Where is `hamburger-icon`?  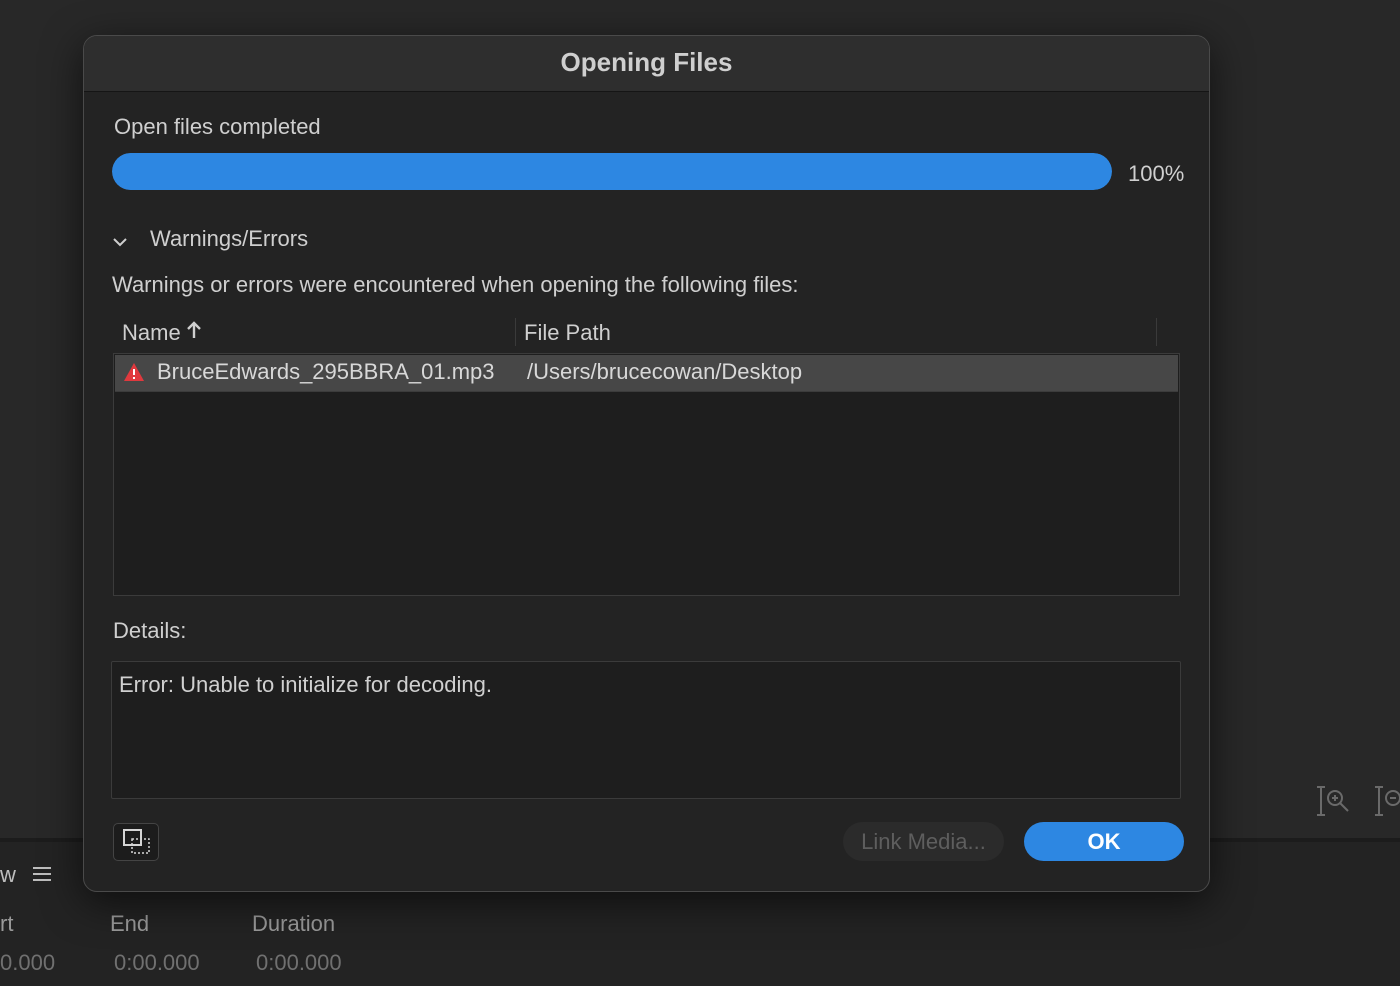 hamburger-icon is located at coordinates (42, 876).